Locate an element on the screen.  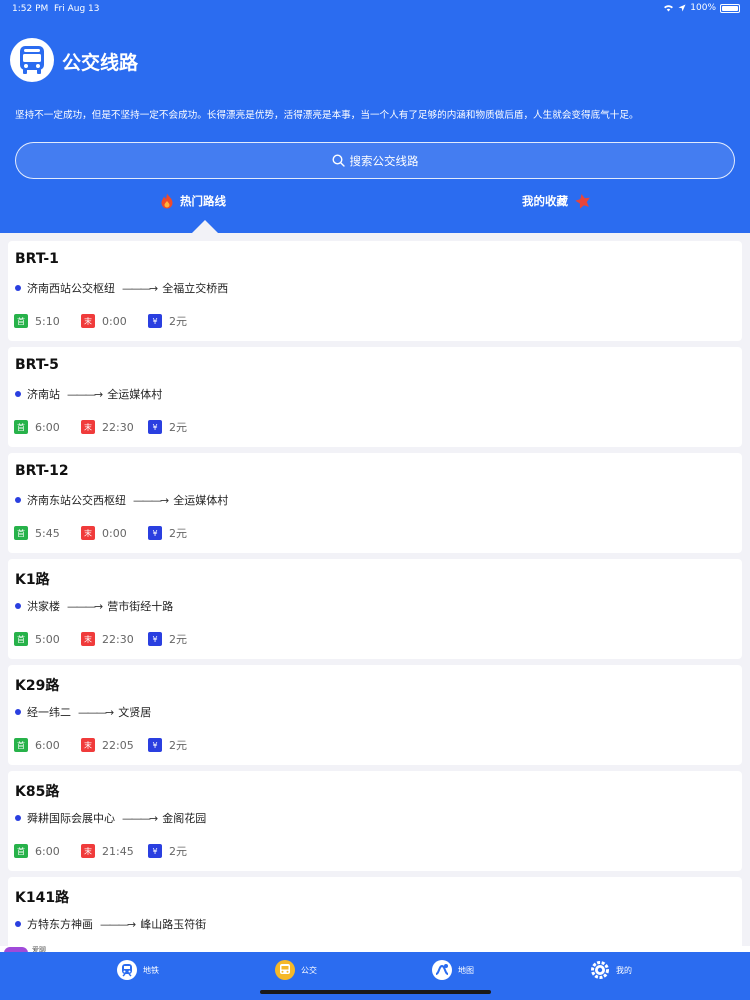
fire-icon is located at coordinates (167, 201).